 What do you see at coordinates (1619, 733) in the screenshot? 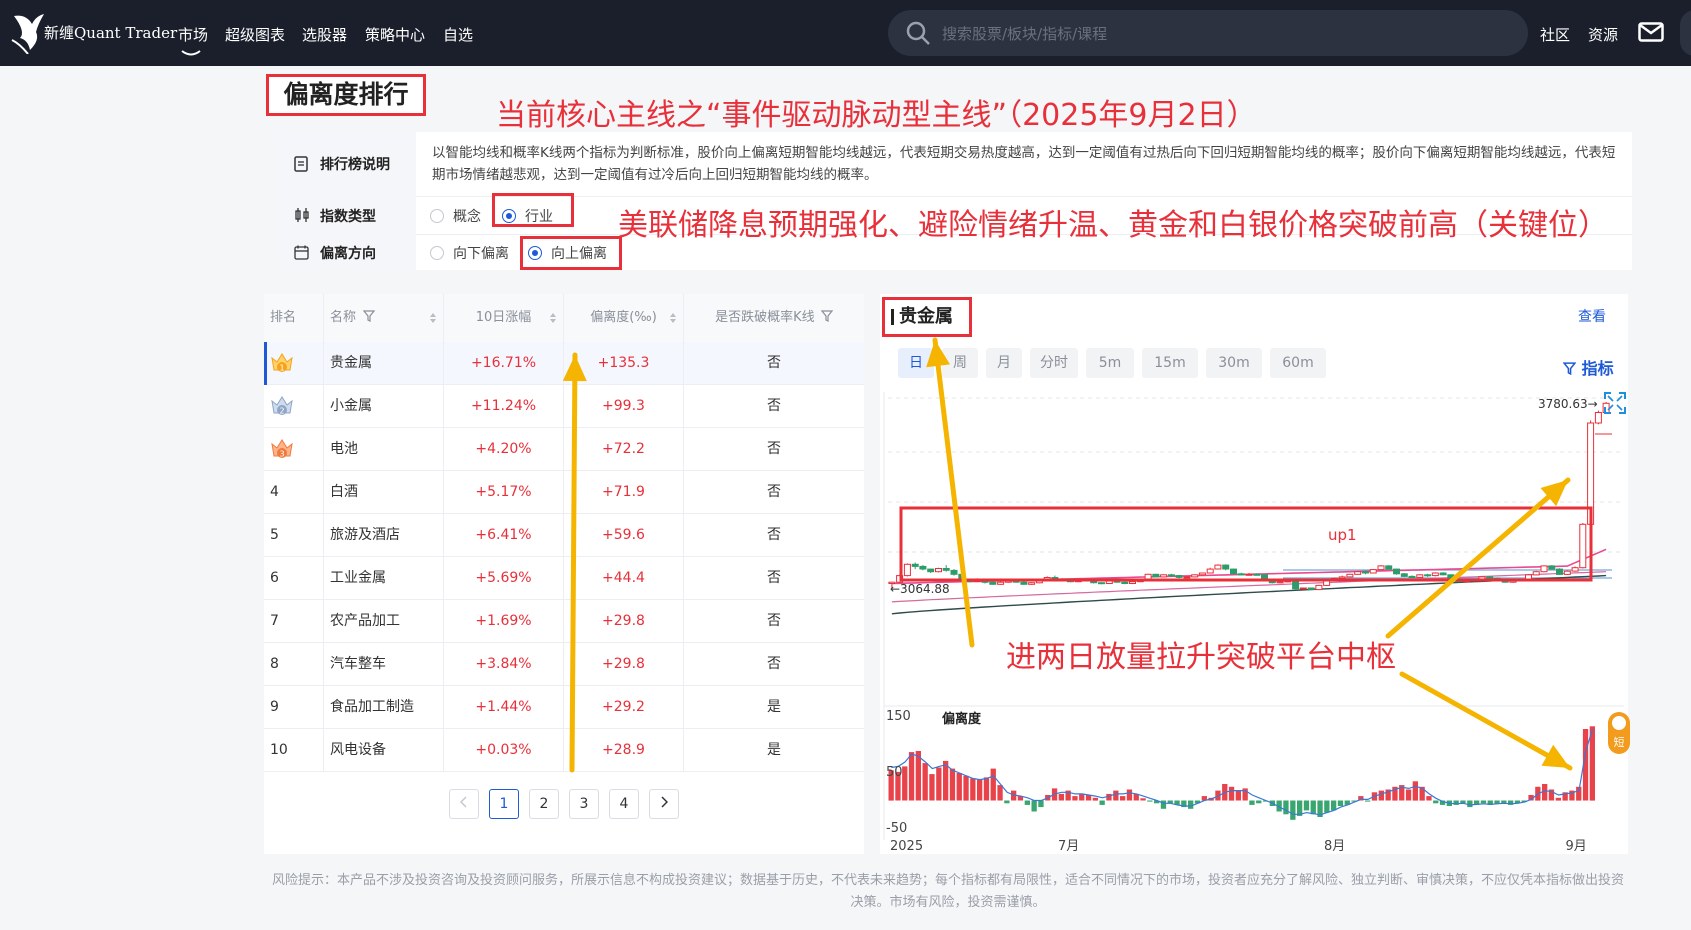
I see `short-badge: 短` at bounding box center [1619, 733].